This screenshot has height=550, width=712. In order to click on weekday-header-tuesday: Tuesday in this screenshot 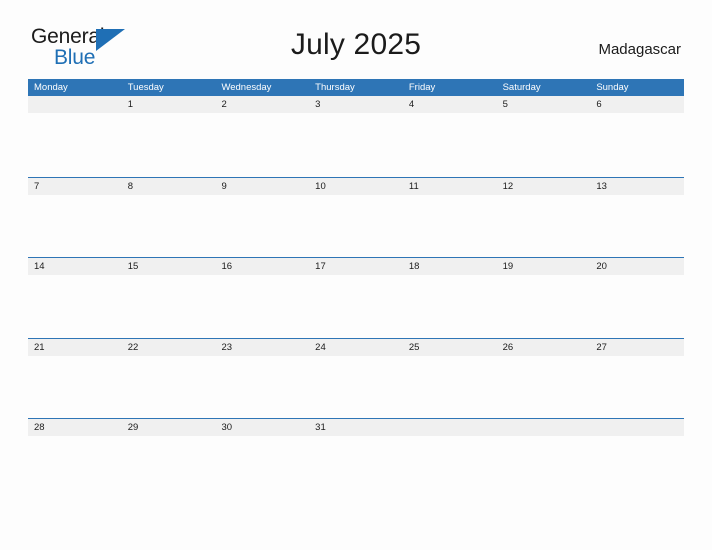, I will do `click(145, 87)`.